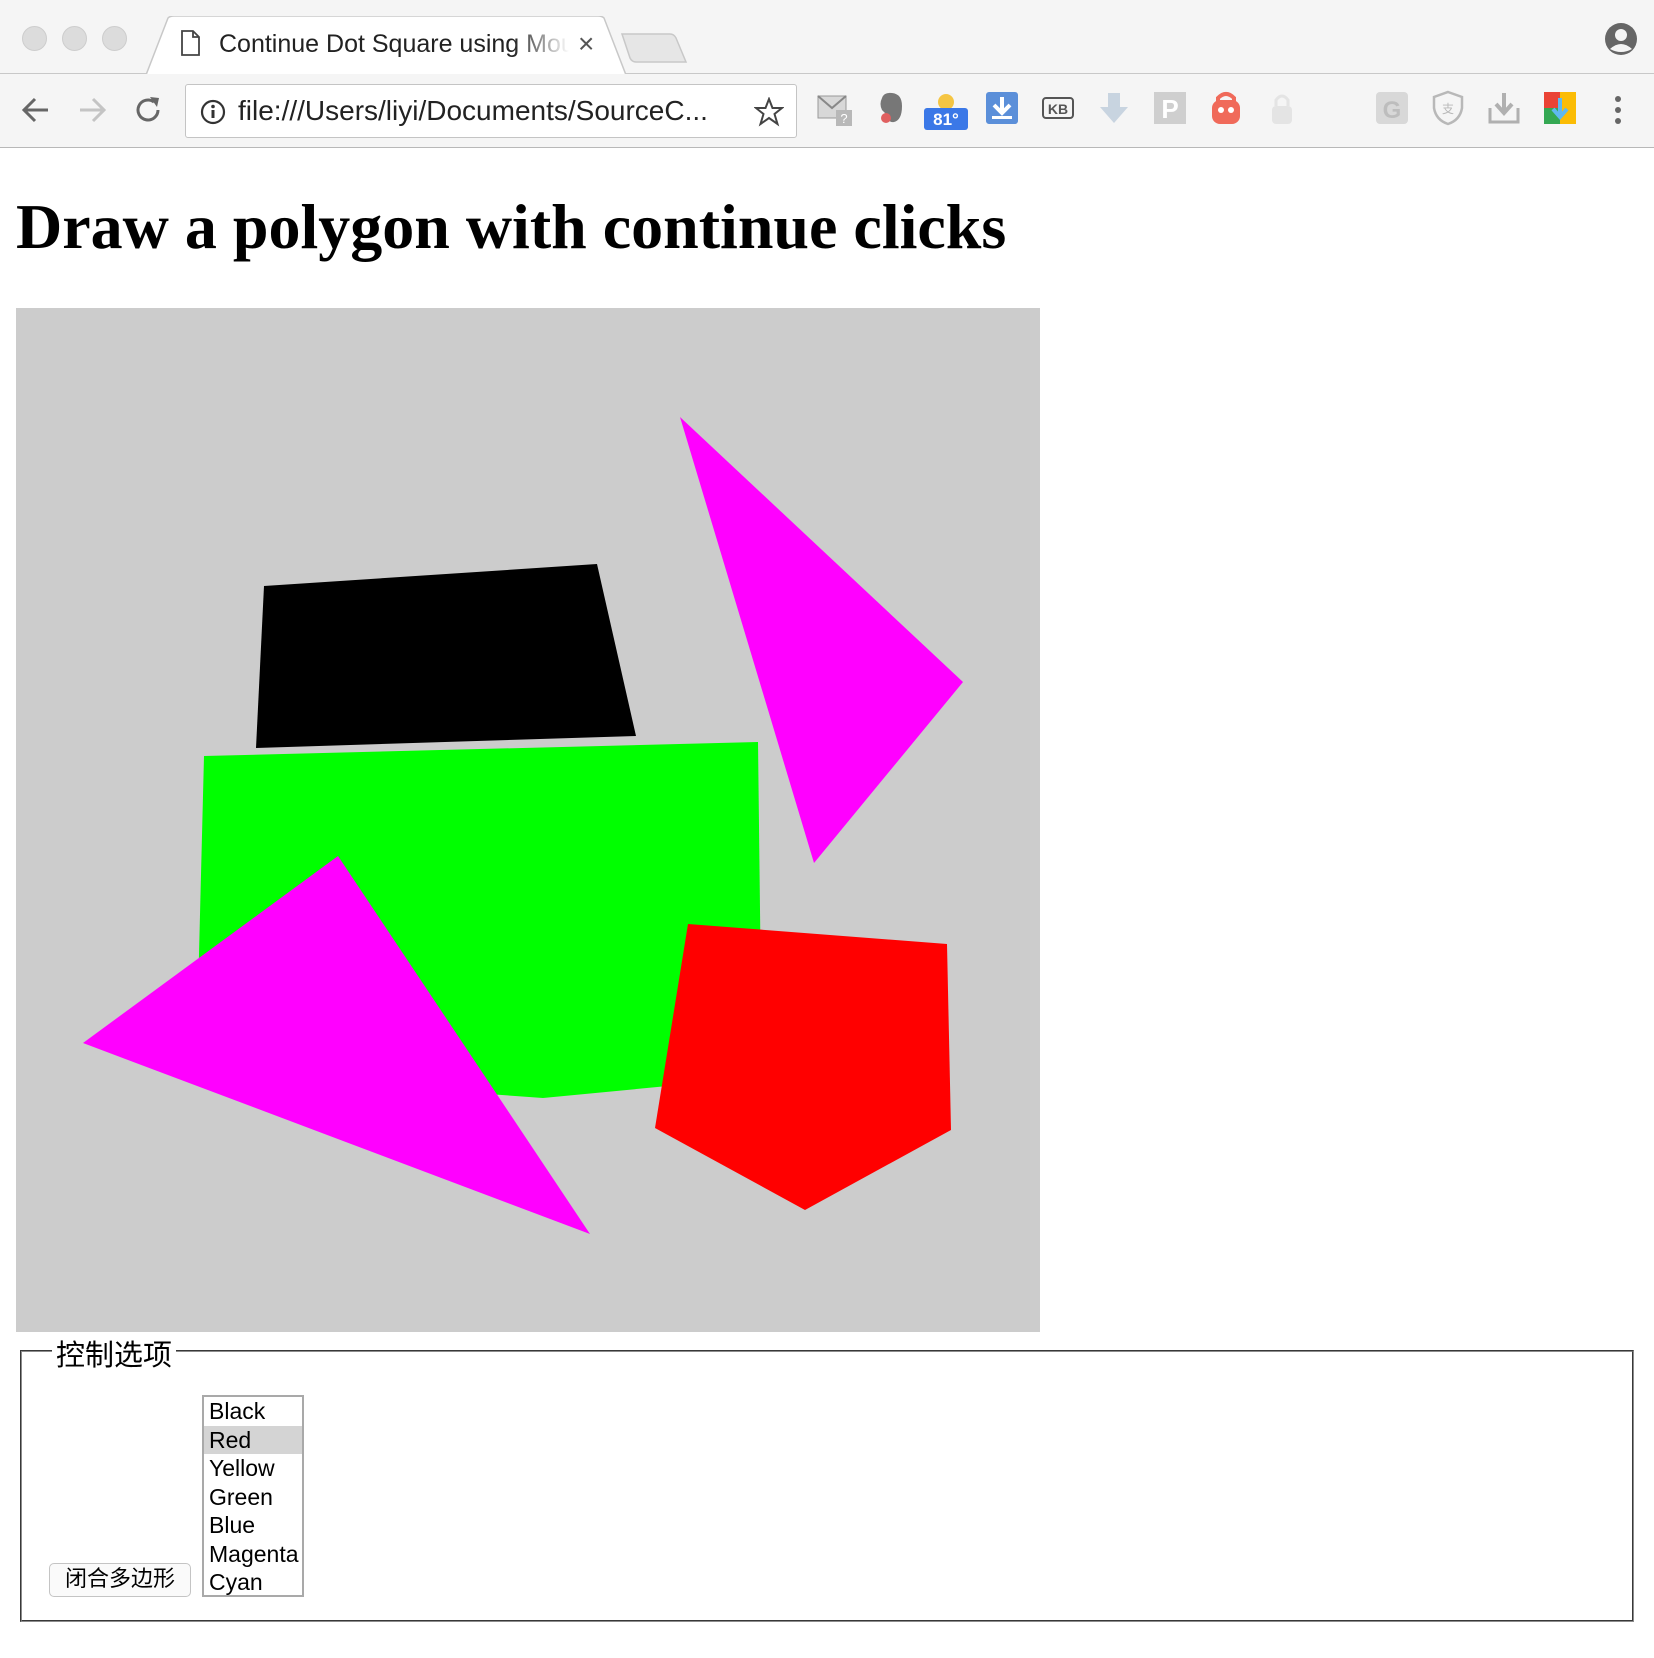 Image resolution: width=1654 pixels, height=1658 pixels. What do you see at coordinates (446, 656) in the screenshot?
I see `black-quadrilateral` at bounding box center [446, 656].